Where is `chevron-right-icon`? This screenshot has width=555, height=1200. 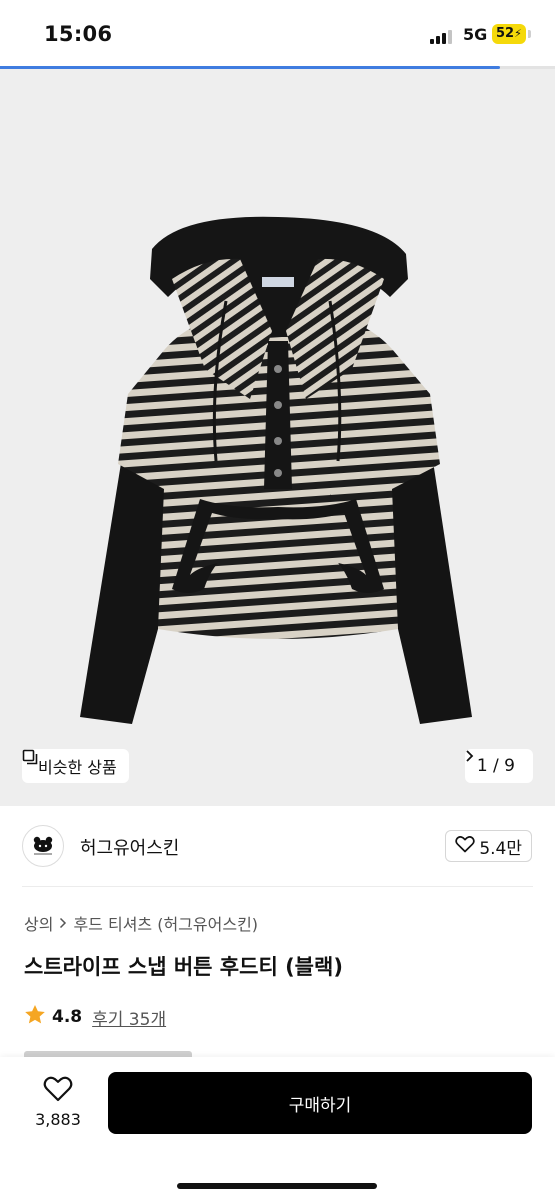 chevron-right-icon is located at coordinates (63, 923).